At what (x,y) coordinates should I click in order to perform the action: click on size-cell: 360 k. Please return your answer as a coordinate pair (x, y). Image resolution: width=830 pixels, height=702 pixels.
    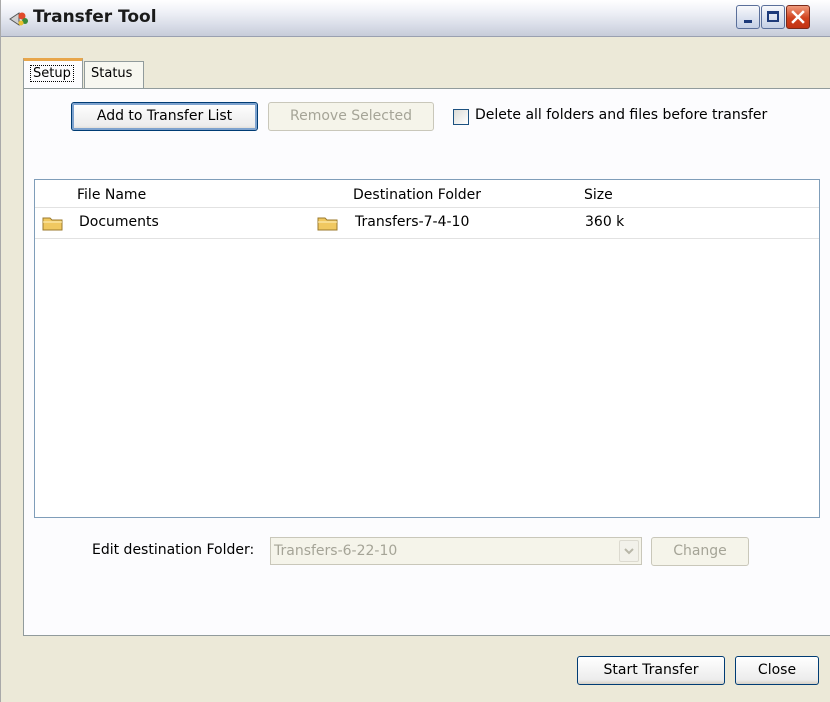
    Looking at the image, I should click on (605, 222).